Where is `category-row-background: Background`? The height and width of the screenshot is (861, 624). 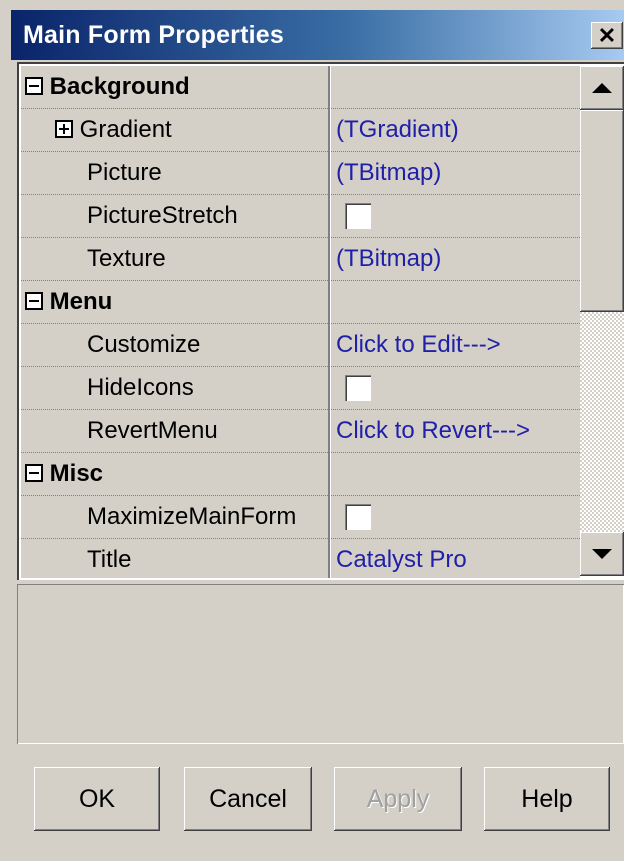
category-row-background: Background is located at coordinates (300, 87).